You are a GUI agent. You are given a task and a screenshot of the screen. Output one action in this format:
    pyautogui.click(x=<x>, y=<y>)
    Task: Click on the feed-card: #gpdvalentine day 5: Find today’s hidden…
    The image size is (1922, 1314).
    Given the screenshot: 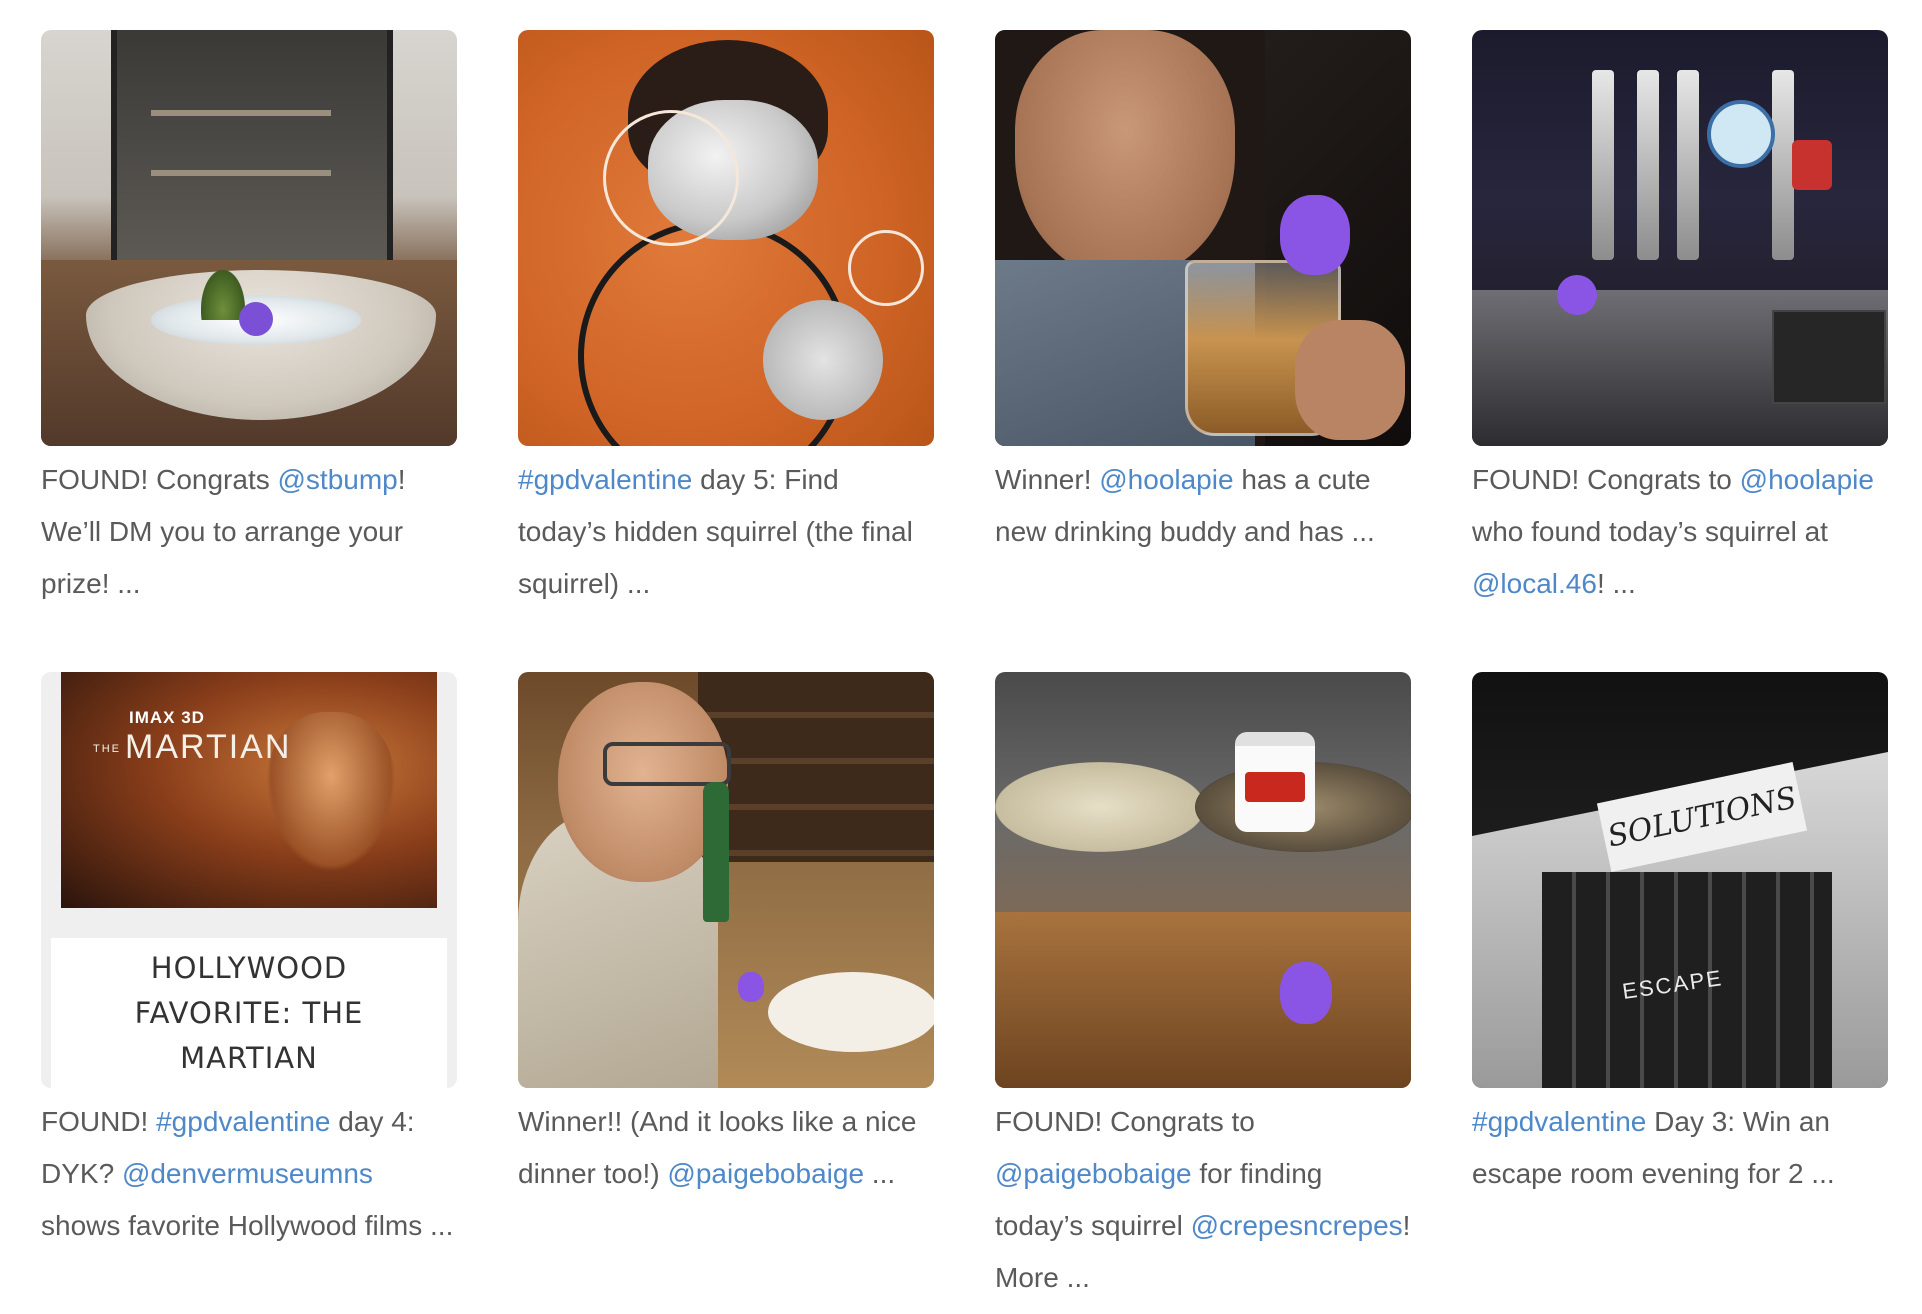 What is the action you would take?
    pyautogui.click(x=726, y=351)
    